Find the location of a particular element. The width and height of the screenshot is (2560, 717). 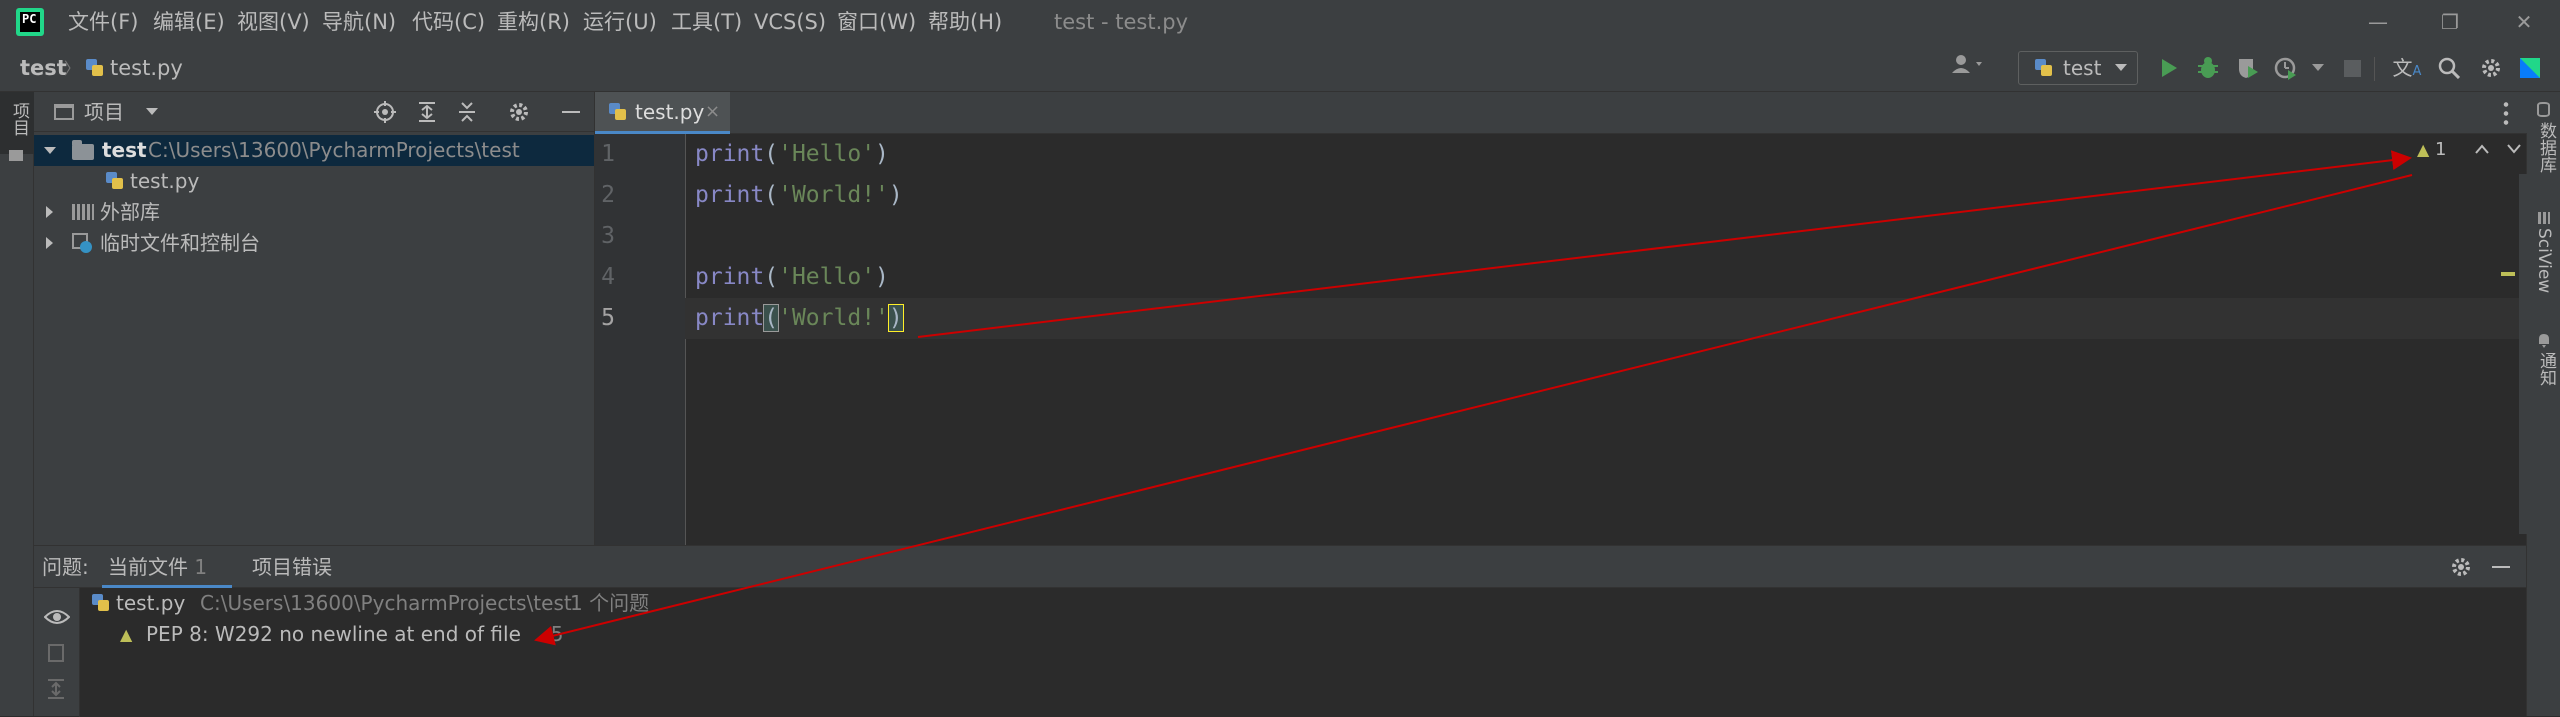

scrollbar-track is located at coordinates (2523, 354).